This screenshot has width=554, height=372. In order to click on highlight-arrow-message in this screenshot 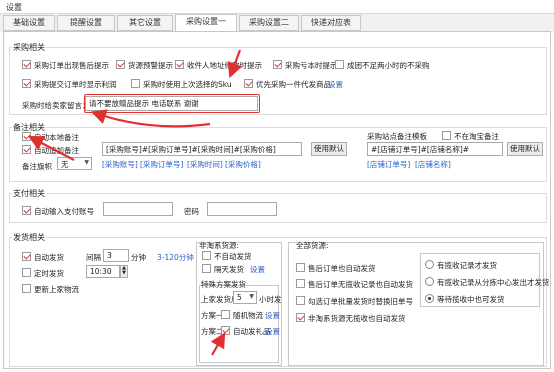, I will do `click(150, 118)`.